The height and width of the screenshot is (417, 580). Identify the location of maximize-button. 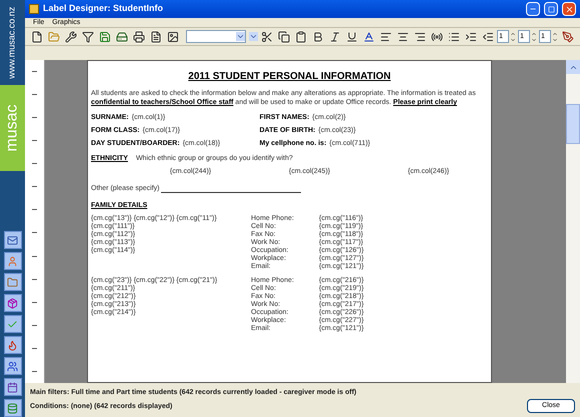
(551, 9).